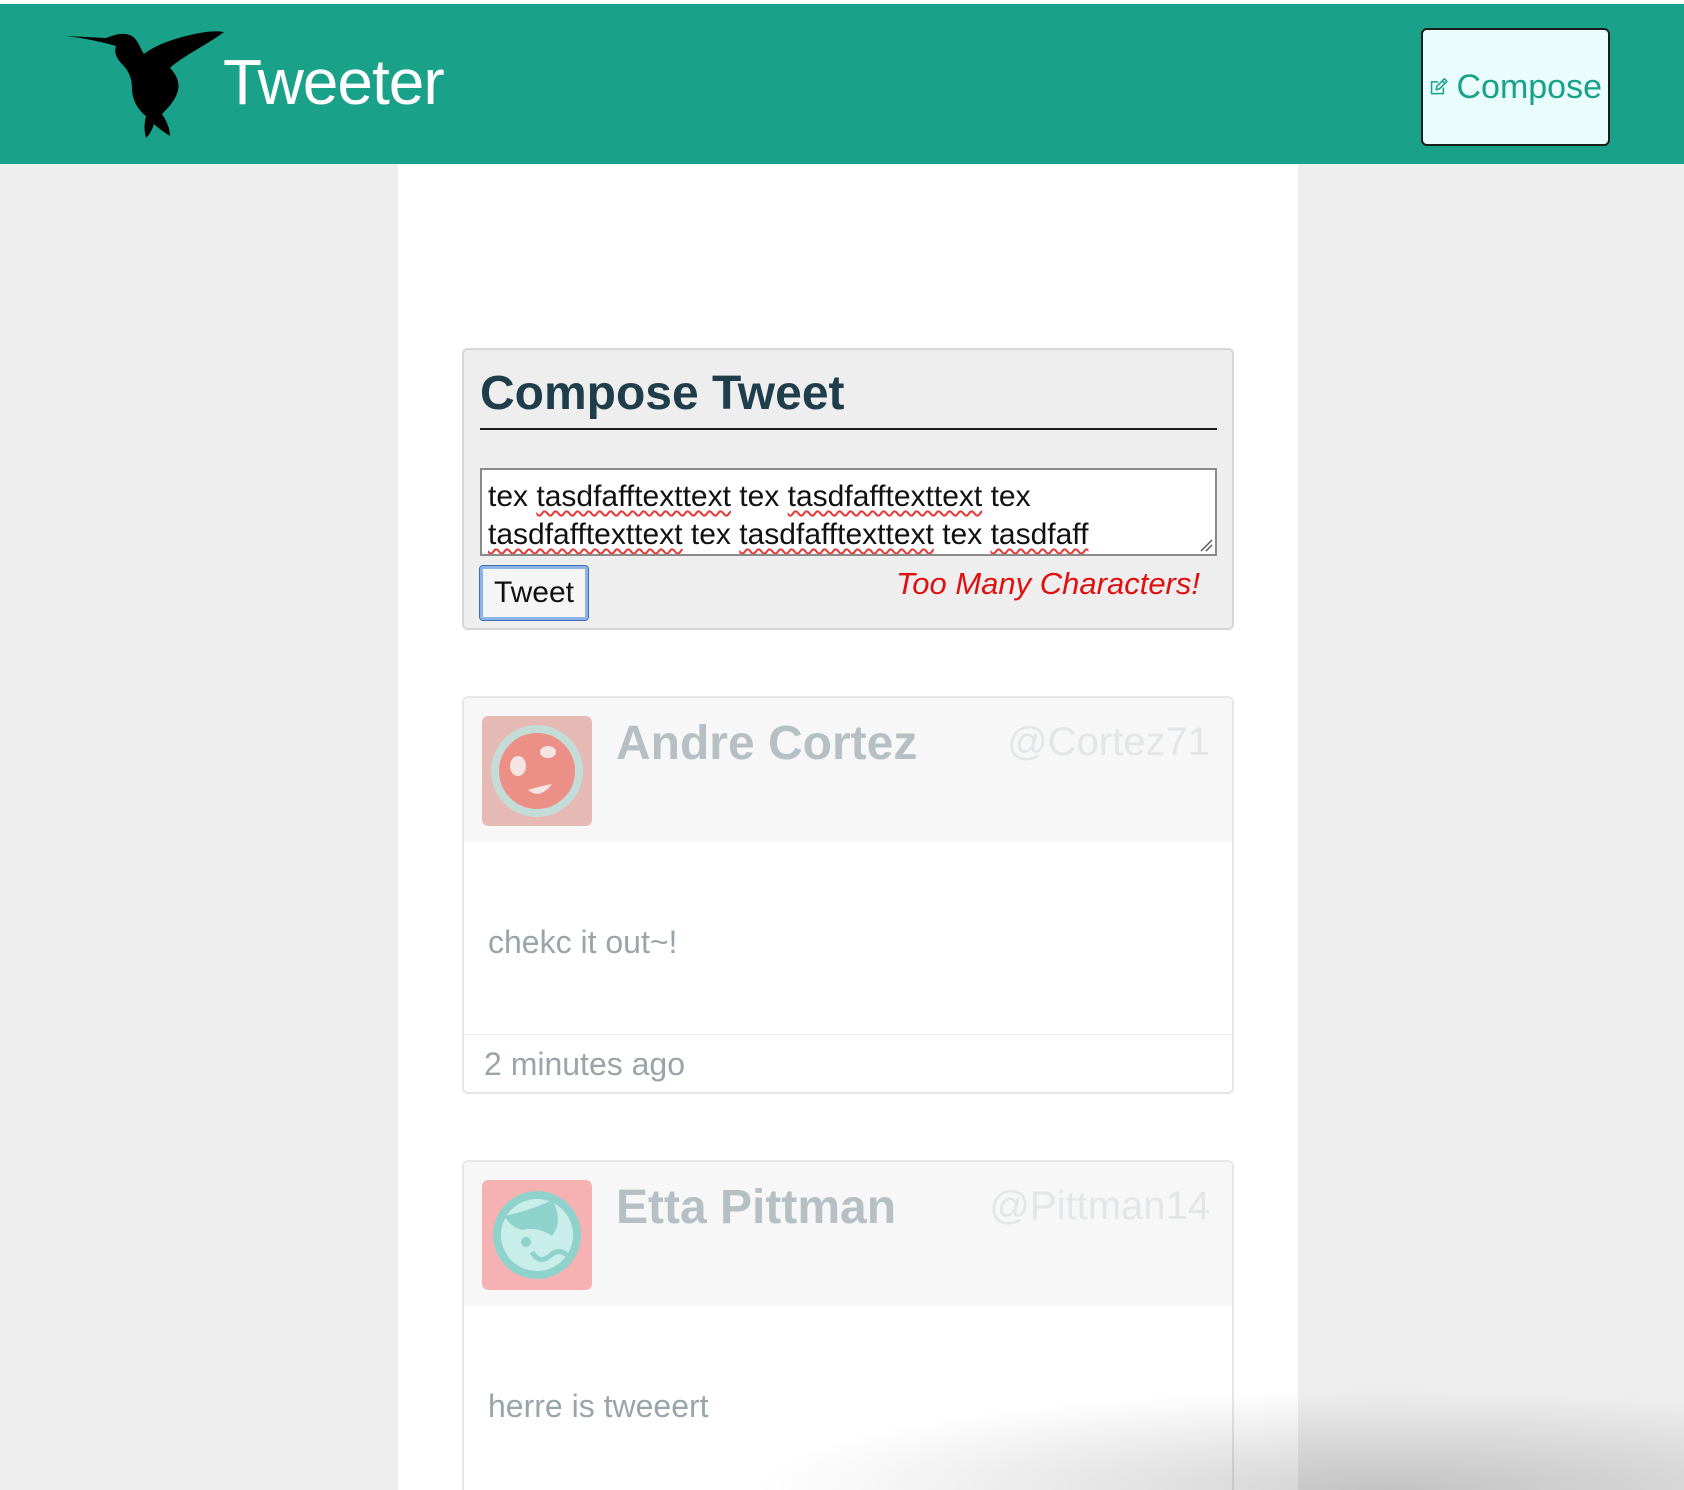  What do you see at coordinates (585, 1064) in the screenshot?
I see `tweet-timestamp: 2 minutes ago` at bounding box center [585, 1064].